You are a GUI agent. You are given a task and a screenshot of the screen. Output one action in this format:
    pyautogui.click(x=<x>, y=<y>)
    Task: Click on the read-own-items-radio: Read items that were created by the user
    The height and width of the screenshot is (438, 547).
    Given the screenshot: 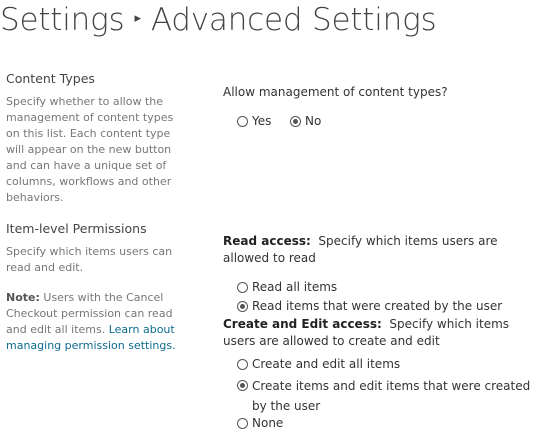 What is the action you would take?
    pyautogui.click(x=369, y=306)
    